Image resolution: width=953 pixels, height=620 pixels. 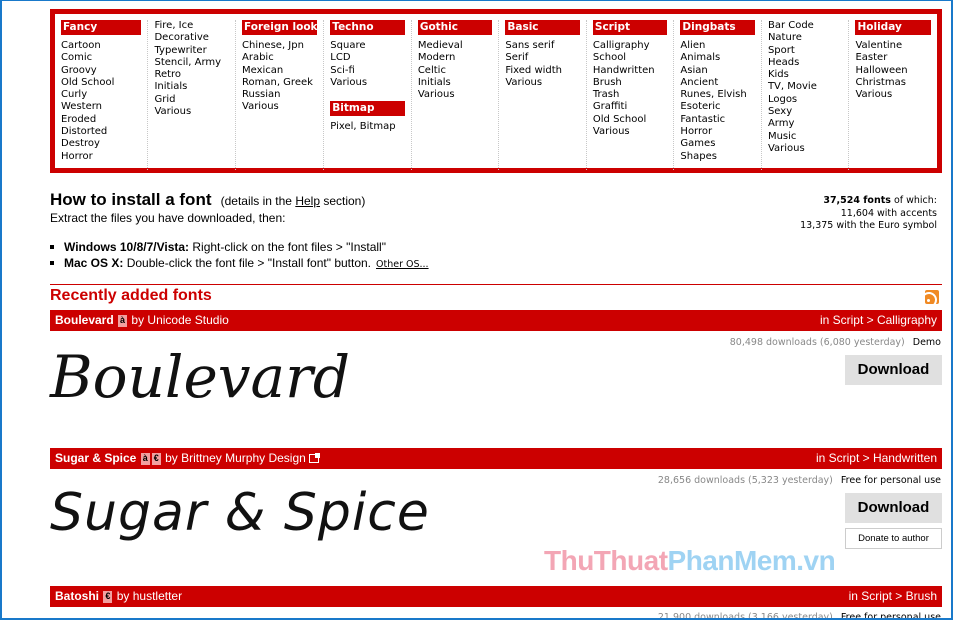 I want to click on category-link: Typewriter, so click(x=191, y=51).